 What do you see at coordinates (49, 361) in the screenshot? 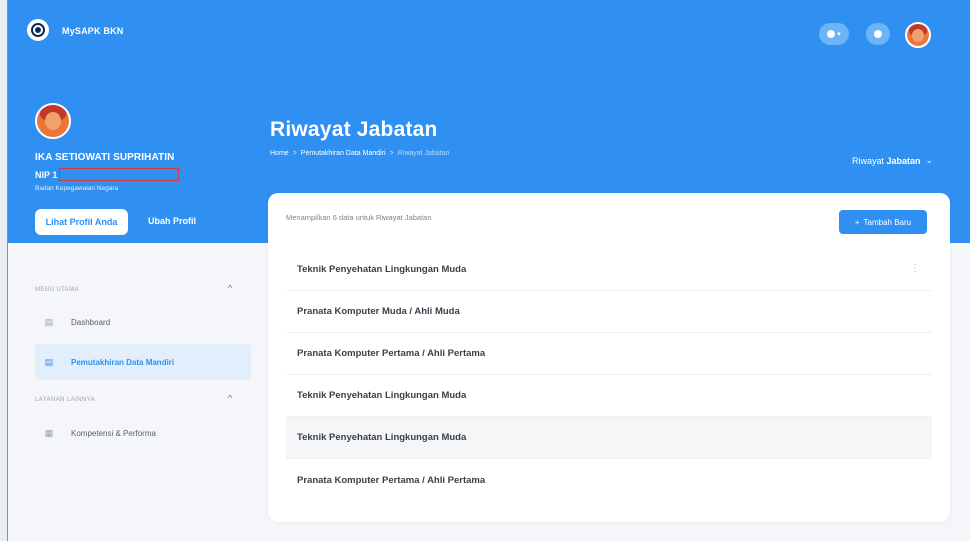
I see `document-icon: ▤` at bounding box center [49, 361].